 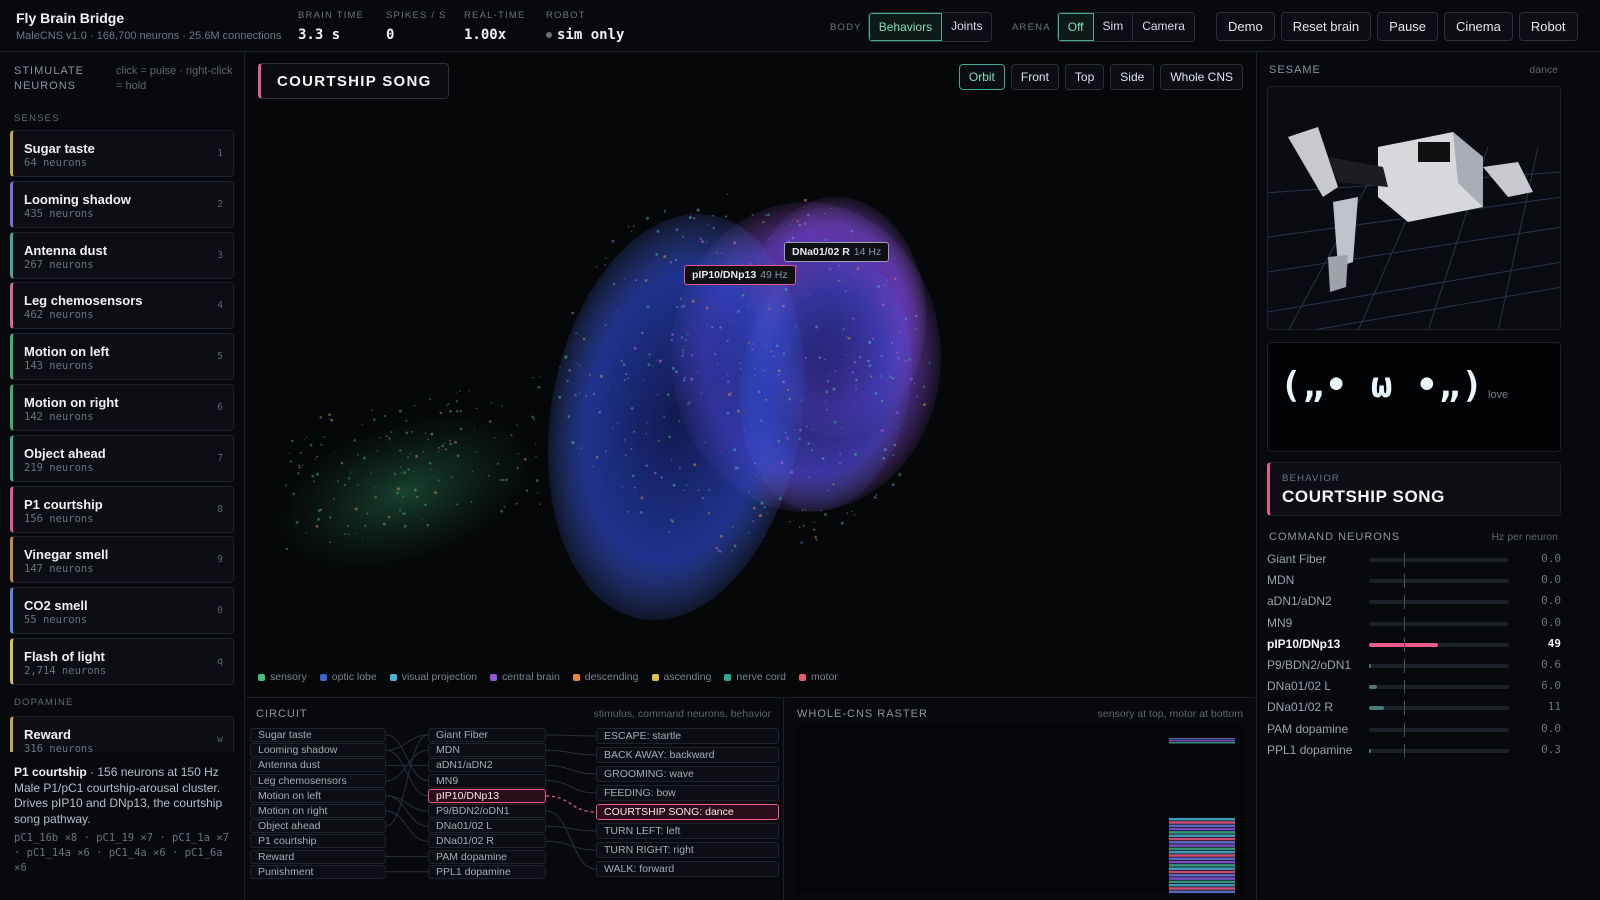 I want to click on arena-off-button: Off, so click(x=1075, y=27).